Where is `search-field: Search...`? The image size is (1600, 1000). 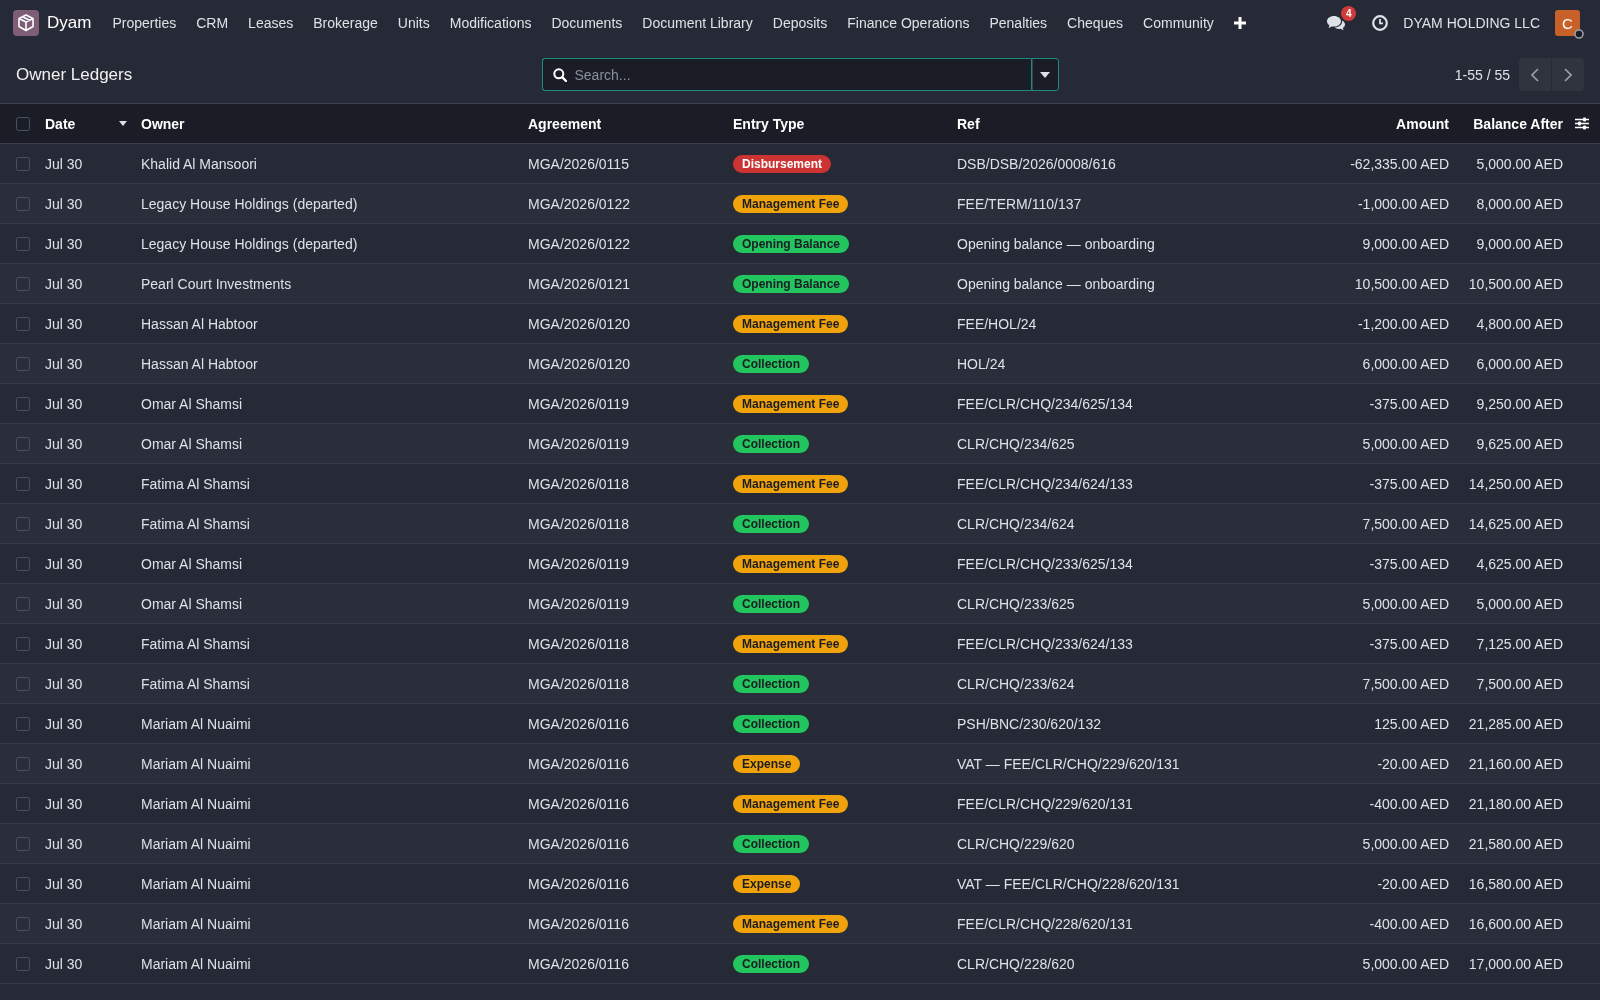 search-field: Search... is located at coordinates (786, 74).